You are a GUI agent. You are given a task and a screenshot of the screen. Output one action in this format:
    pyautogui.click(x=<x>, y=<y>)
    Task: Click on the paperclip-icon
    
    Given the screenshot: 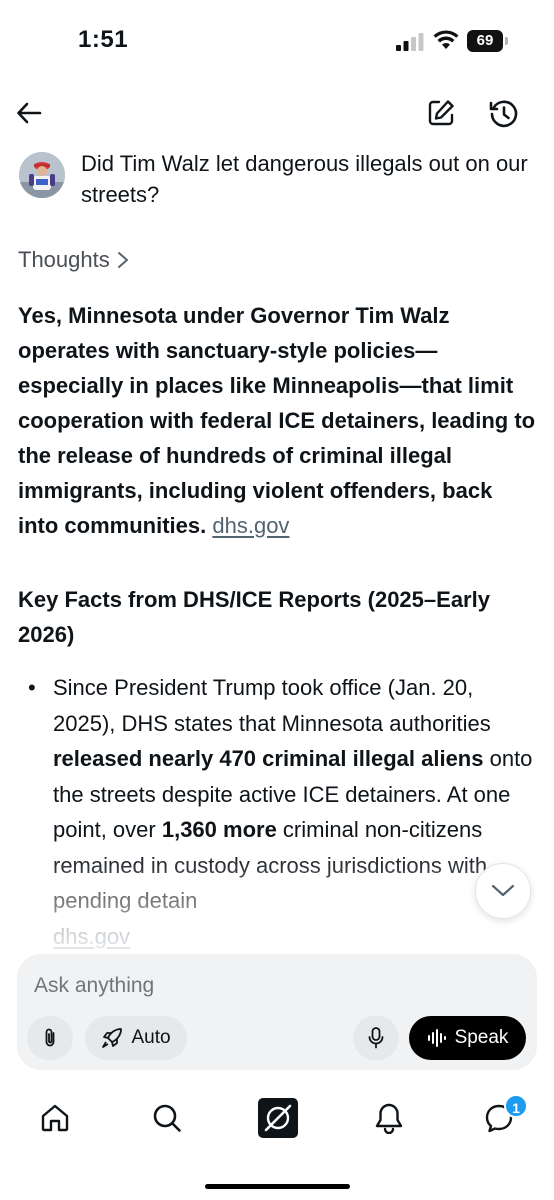 What is the action you would take?
    pyautogui.click(x=50, y=1037)
    